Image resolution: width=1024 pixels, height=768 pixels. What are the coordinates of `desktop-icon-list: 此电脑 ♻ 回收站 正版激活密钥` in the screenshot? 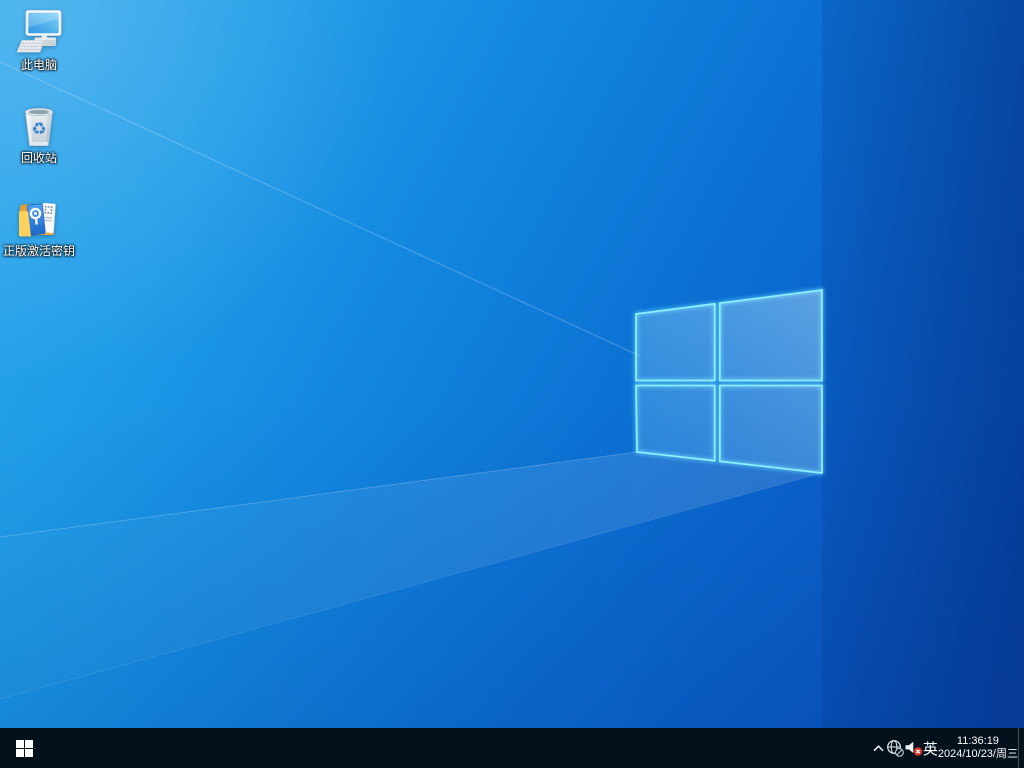 It's located at (39, 133).